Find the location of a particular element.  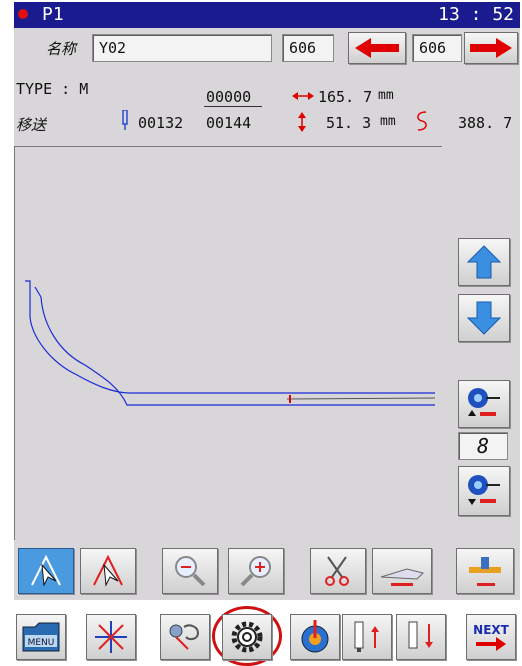

name-label: 名称 is located at coordinates (61, 49).